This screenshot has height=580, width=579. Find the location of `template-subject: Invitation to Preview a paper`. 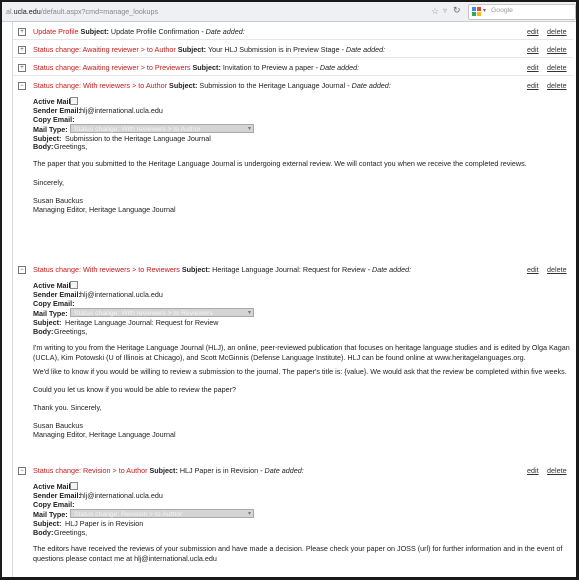

template-subject: Invitation to Preview a paper is located at coordinates (268, 67).